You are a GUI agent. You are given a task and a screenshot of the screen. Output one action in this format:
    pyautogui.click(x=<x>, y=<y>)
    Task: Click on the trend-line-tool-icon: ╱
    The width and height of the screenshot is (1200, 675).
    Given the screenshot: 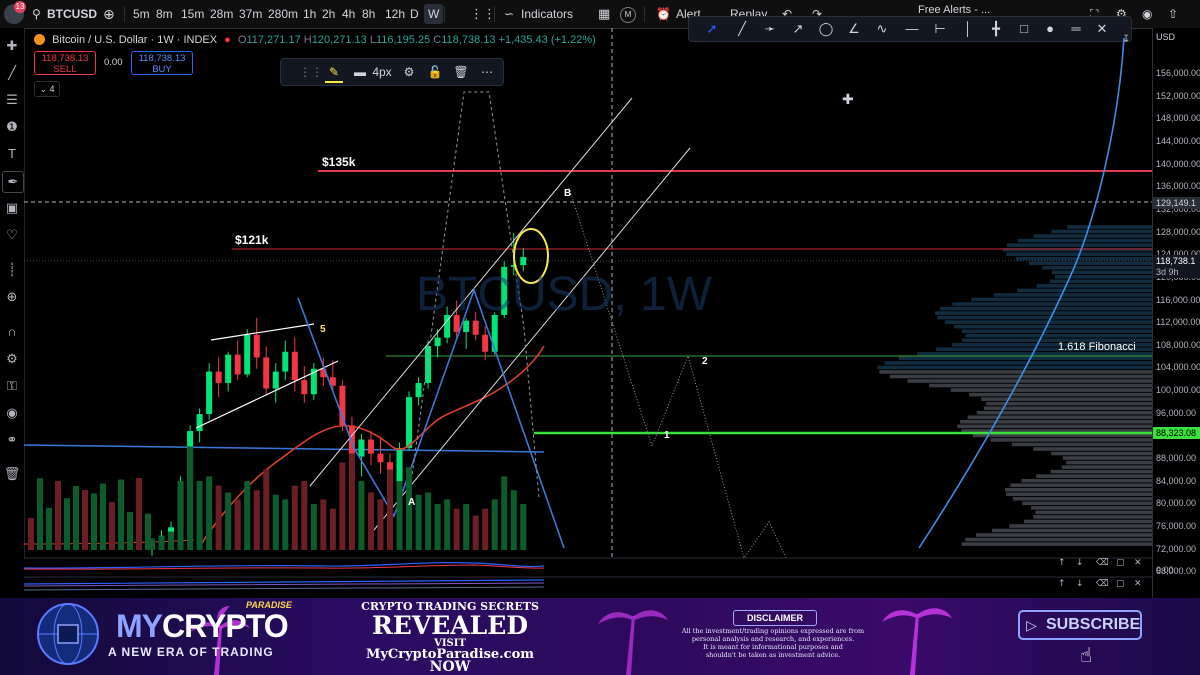 What is the action you would take?
    pyautogui.click(x=12, y=73)
    